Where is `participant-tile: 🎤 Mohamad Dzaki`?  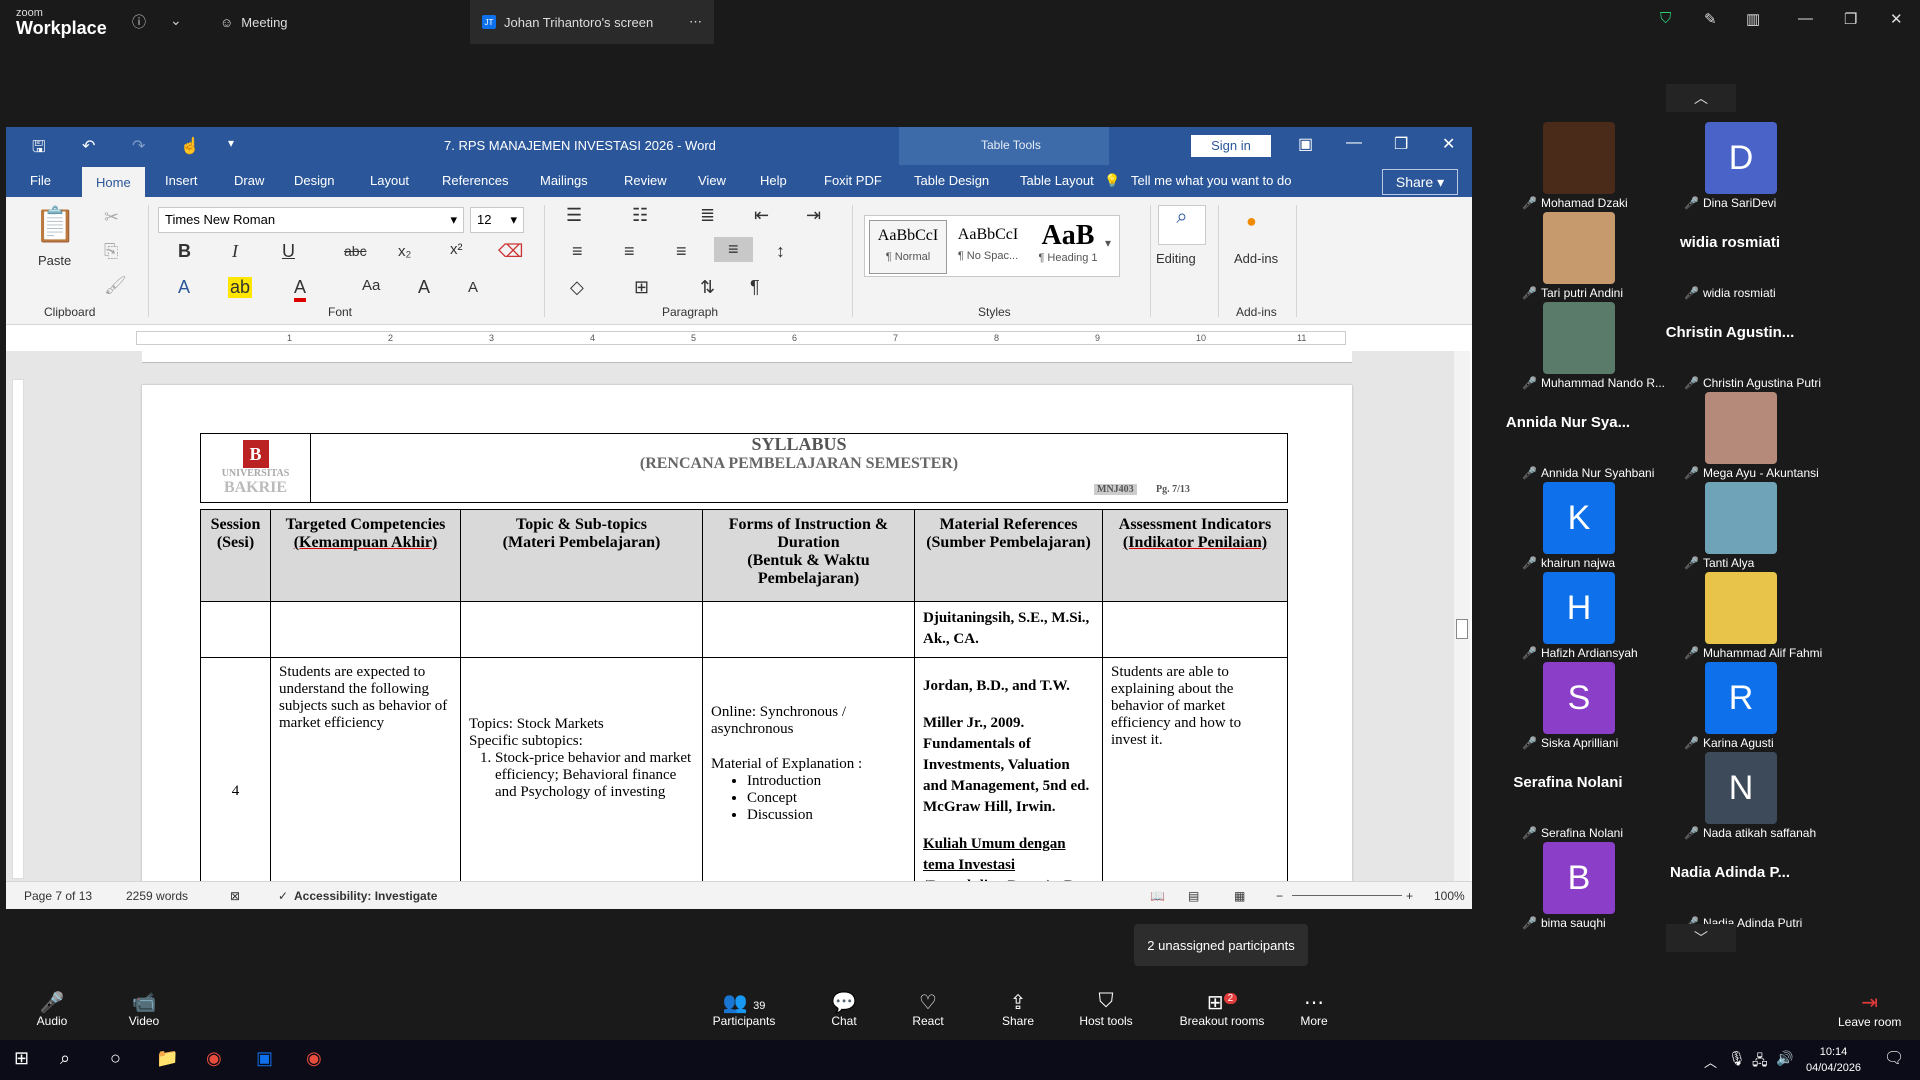 participant-tile: 🎤 Mohamad Dzaki is located at coordinates (1568, 167).